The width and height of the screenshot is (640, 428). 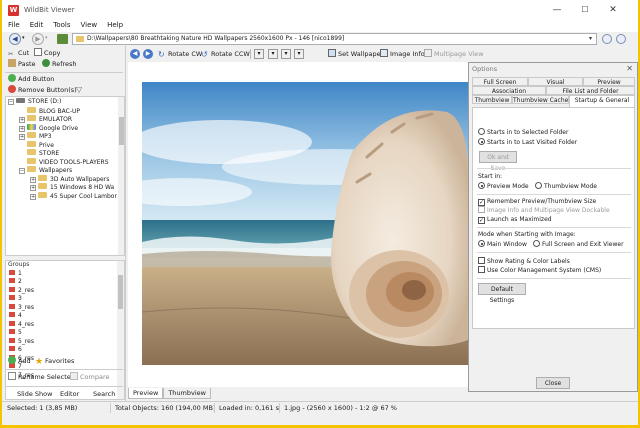 I want to click on tree-node: +15 Windows 8 HD Wa, so click(x=62, y=187).